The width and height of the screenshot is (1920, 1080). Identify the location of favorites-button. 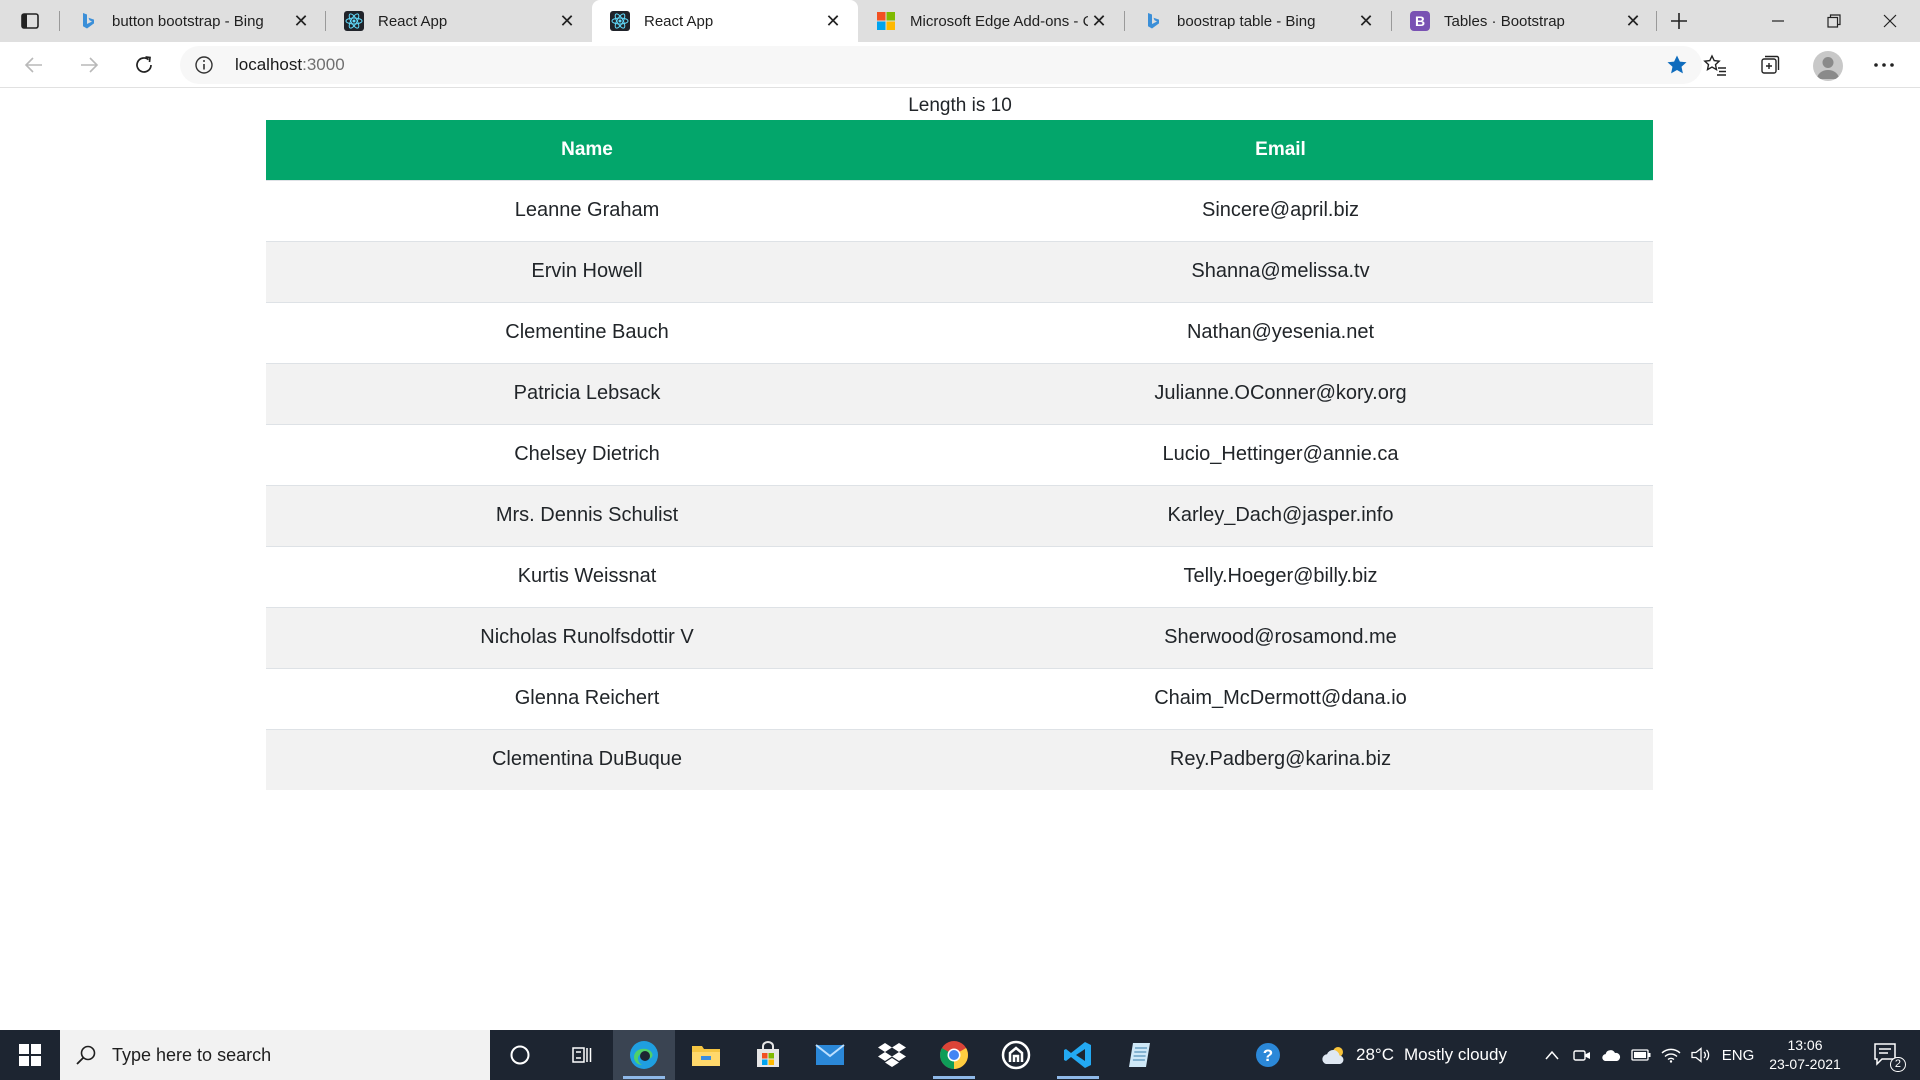
(1715, 65).